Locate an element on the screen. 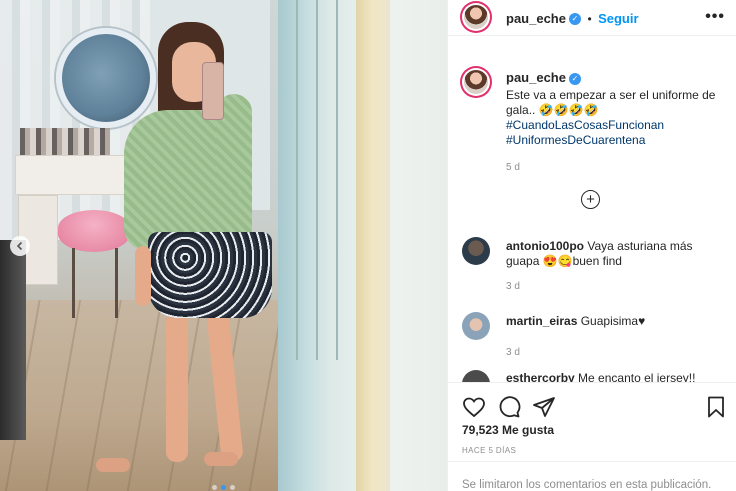 The image size is (736, 491). comment-bubble-icon is located at coordinates (509, 407).